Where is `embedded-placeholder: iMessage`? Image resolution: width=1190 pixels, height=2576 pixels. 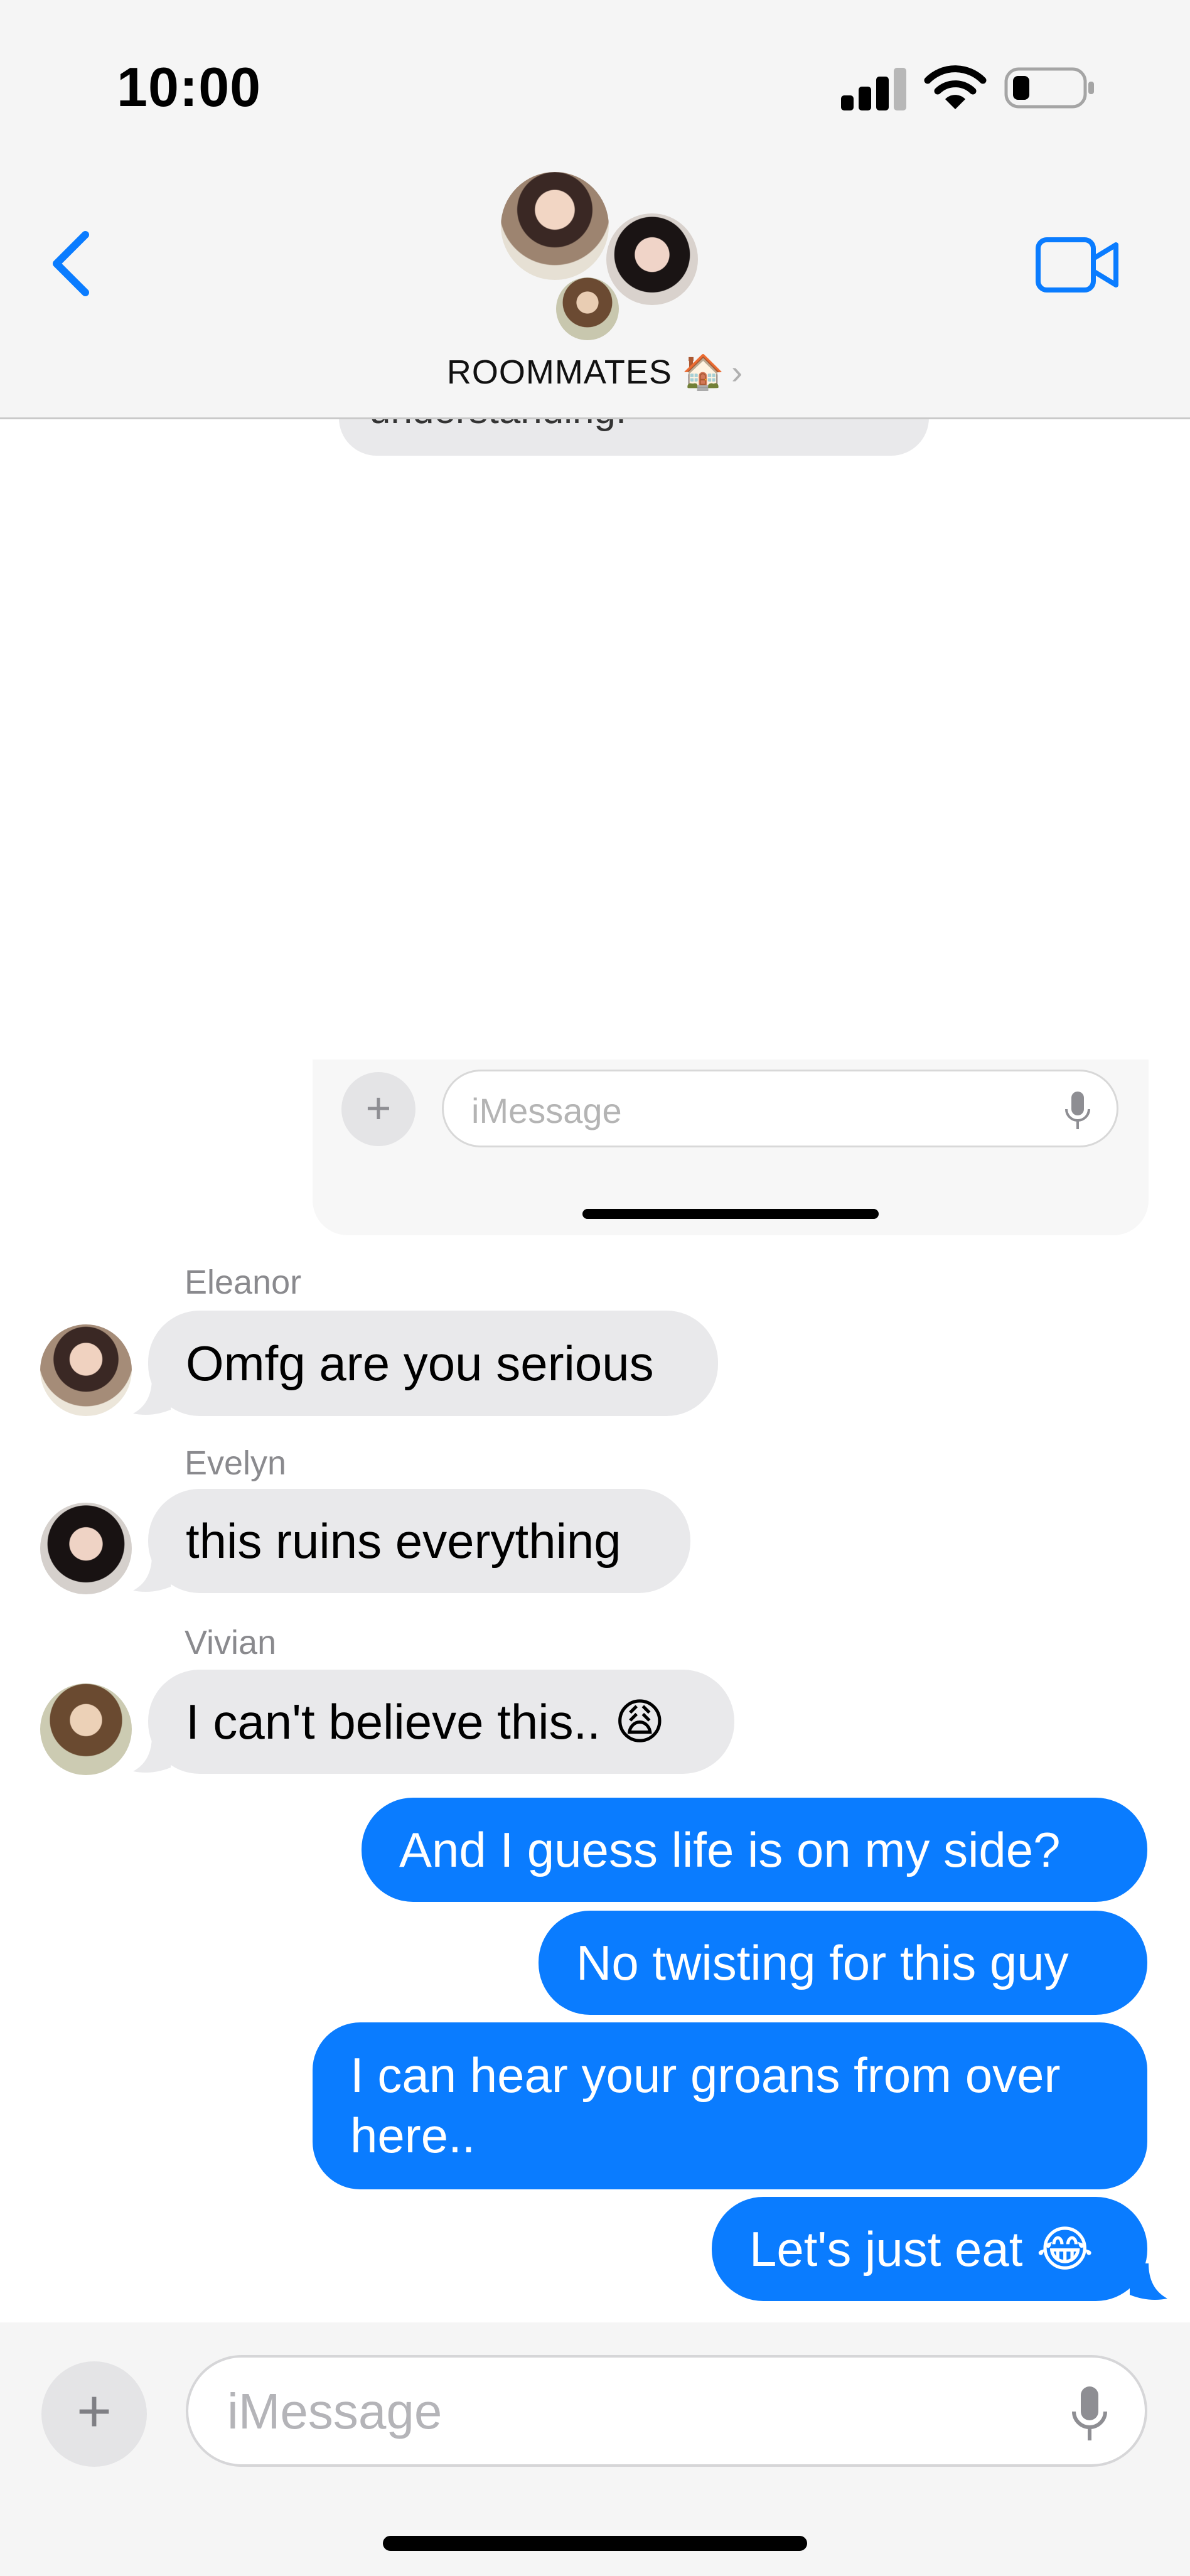 embedded-placeholder: iMessage is located at coordinates (546, 1110).